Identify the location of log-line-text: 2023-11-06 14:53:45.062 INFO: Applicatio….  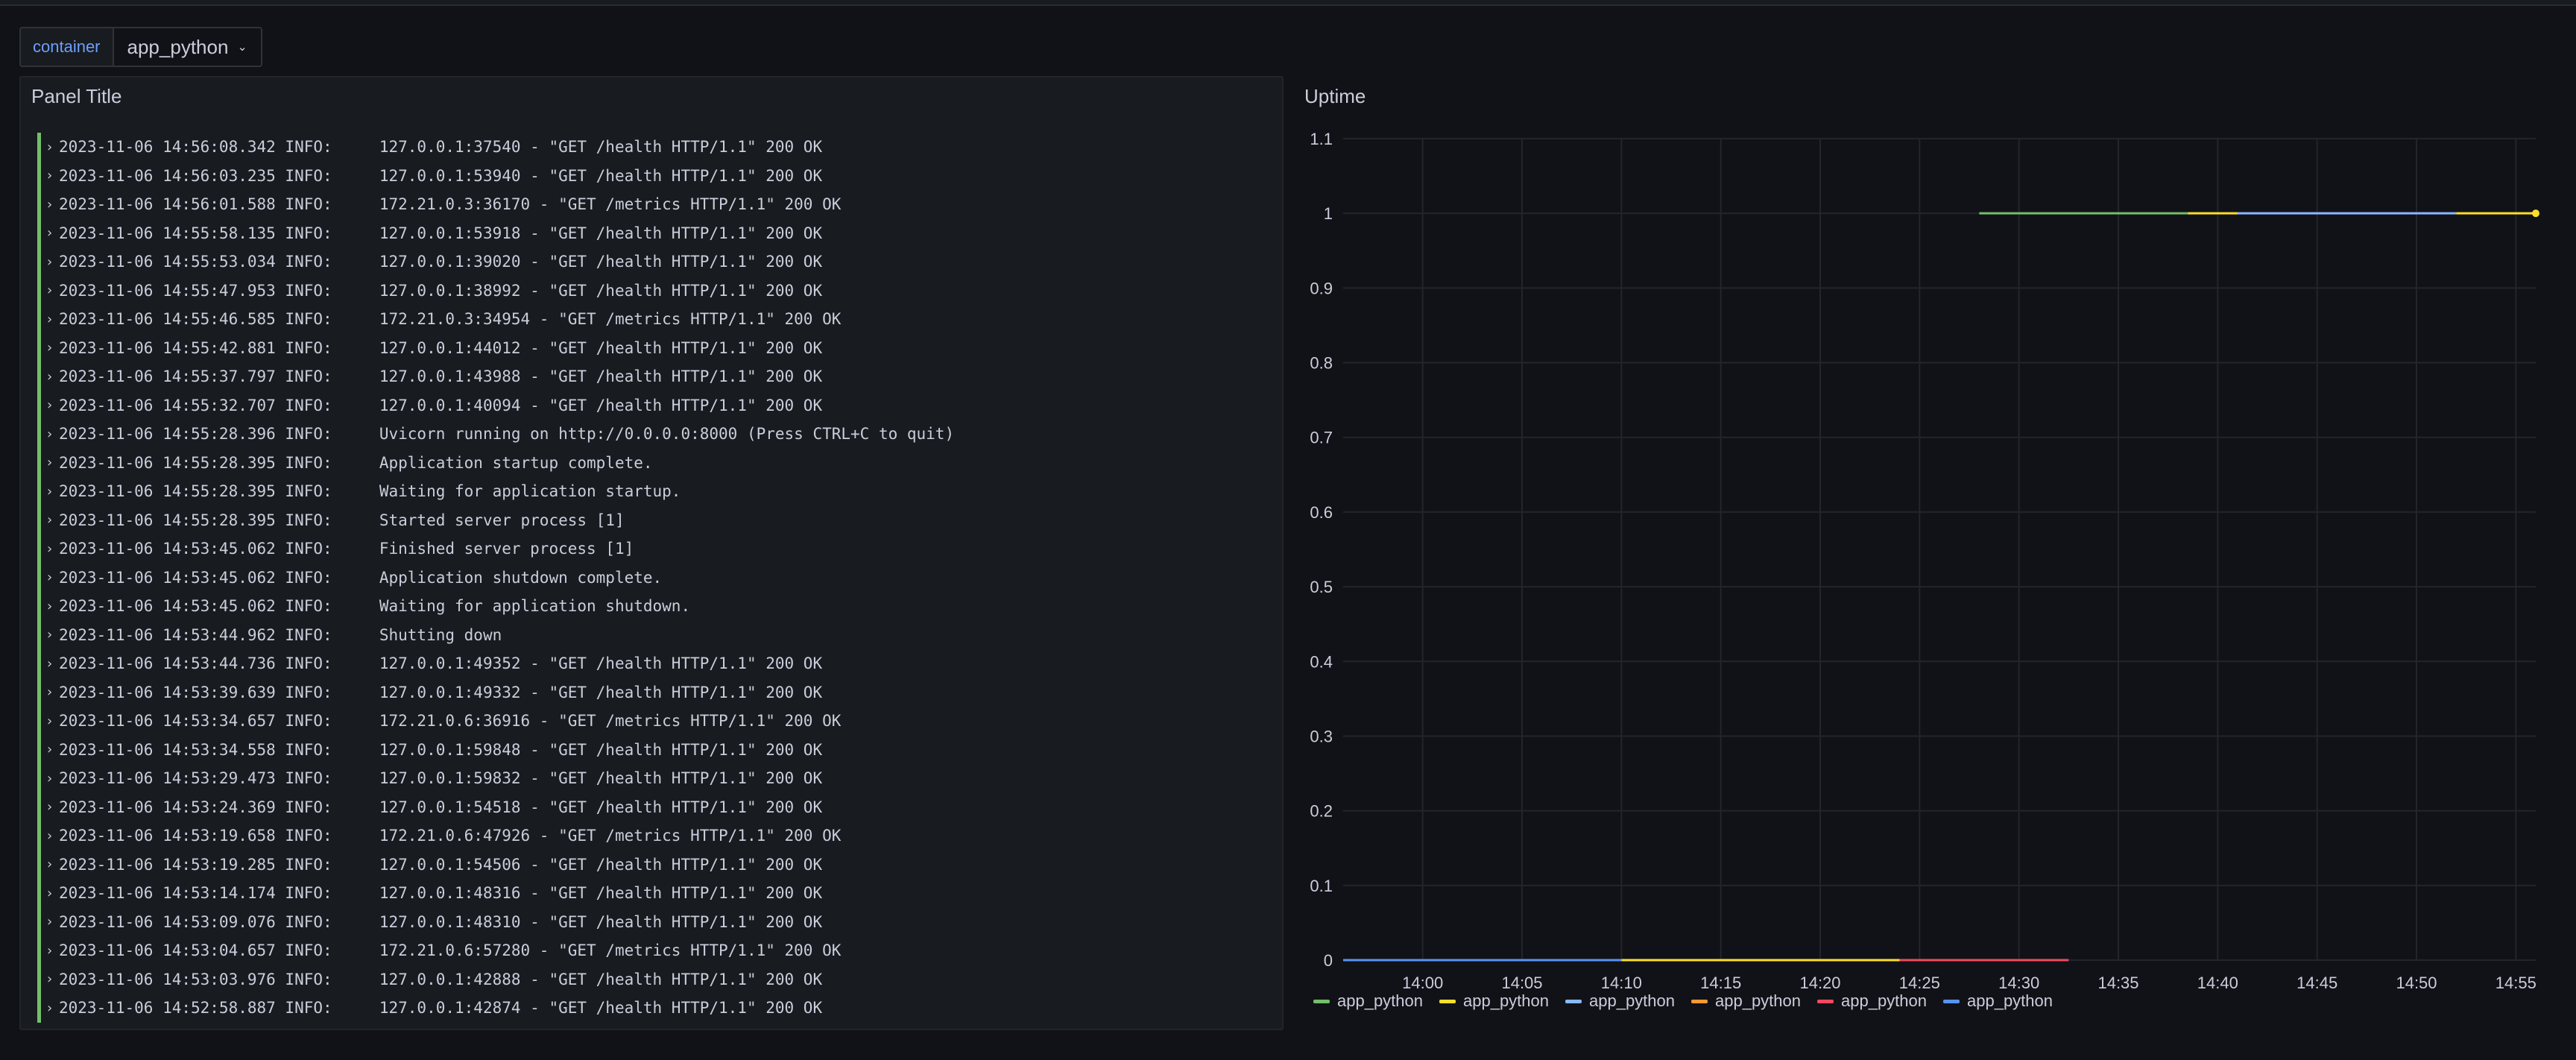
(361, 578).